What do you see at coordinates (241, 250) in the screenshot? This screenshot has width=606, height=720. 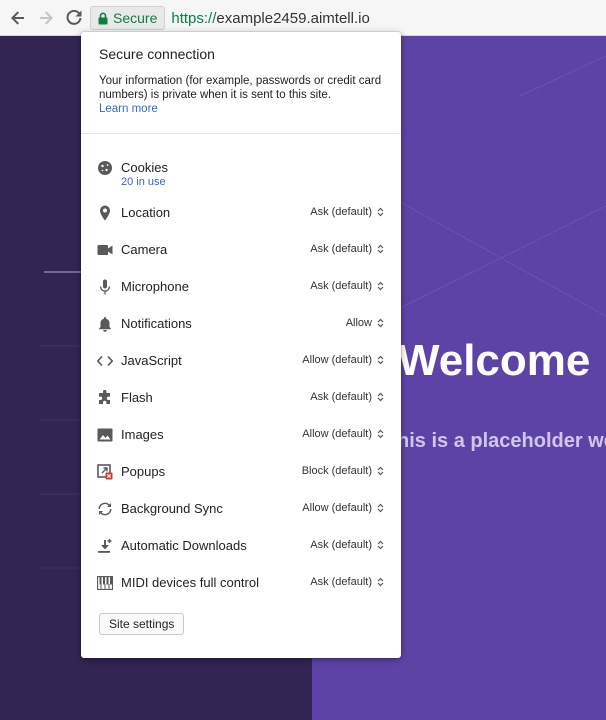 I see `permission-row-camera: Camera Ask (default)` at bounding box center [241, 250].